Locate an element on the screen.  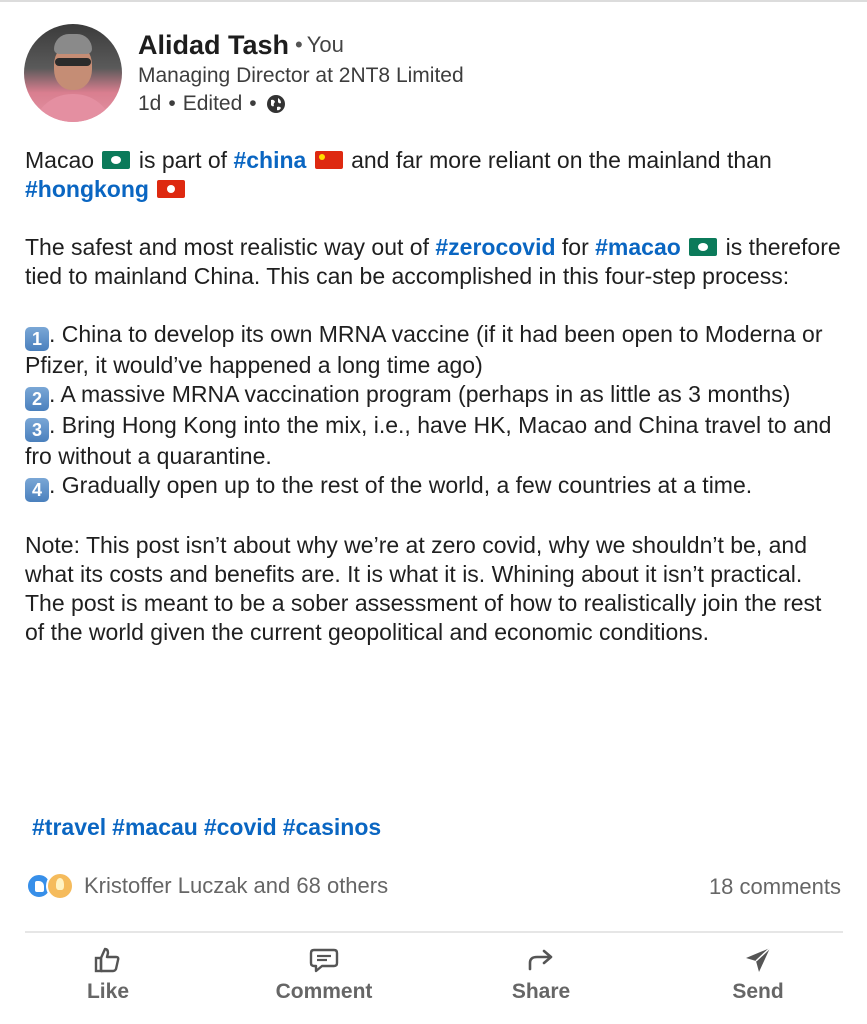
action-divider is located at coordinates (434, 932).